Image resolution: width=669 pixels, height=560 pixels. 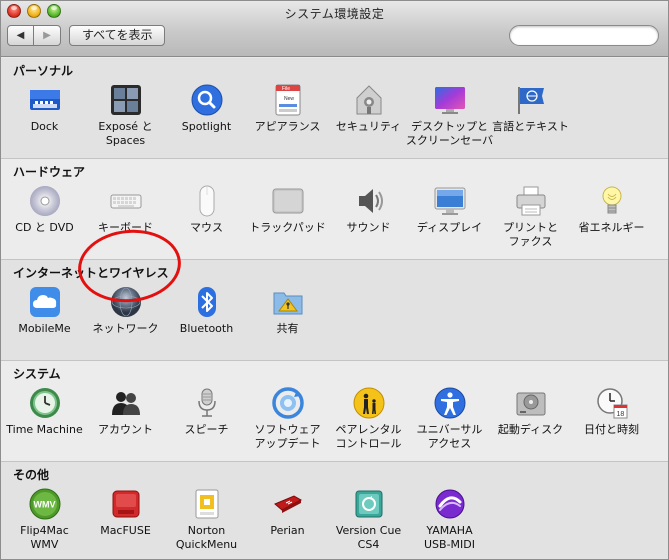 I want to click on nav-buttons: ◀ ▶, so click(x=34, y=35).